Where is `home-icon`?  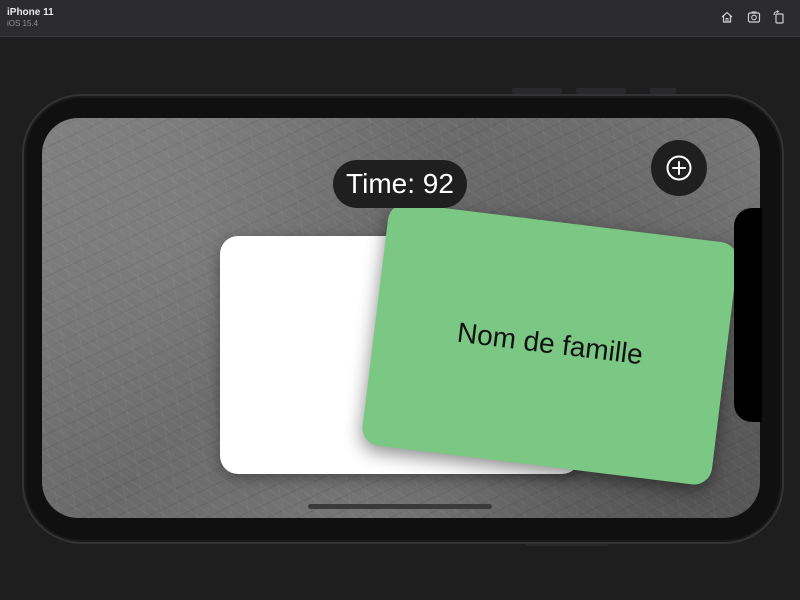 home-icon is located at coordinates (727, 17).